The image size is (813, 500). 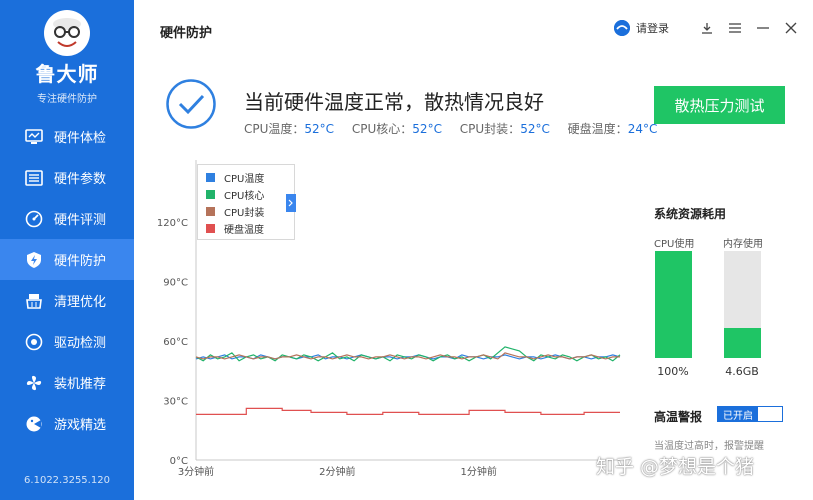 What do you see at coordinates (67, 57) in the screenshot?
I see `app-logo: 鲁大师 专注硬件防护` at bounding box center [67, 57].